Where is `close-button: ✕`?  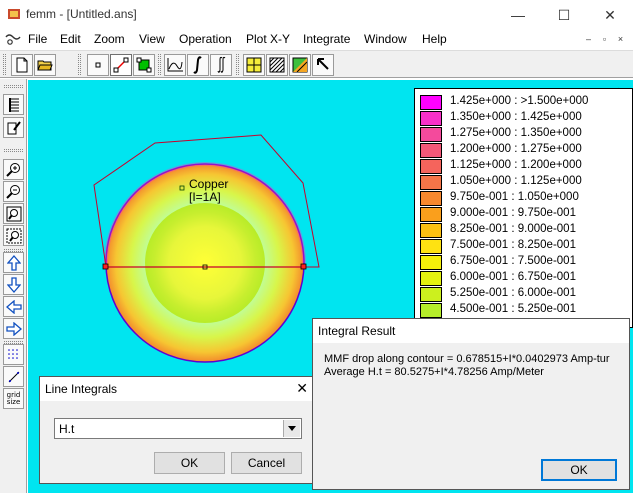
close-button: ✕ is located at coordinates (610, 15).